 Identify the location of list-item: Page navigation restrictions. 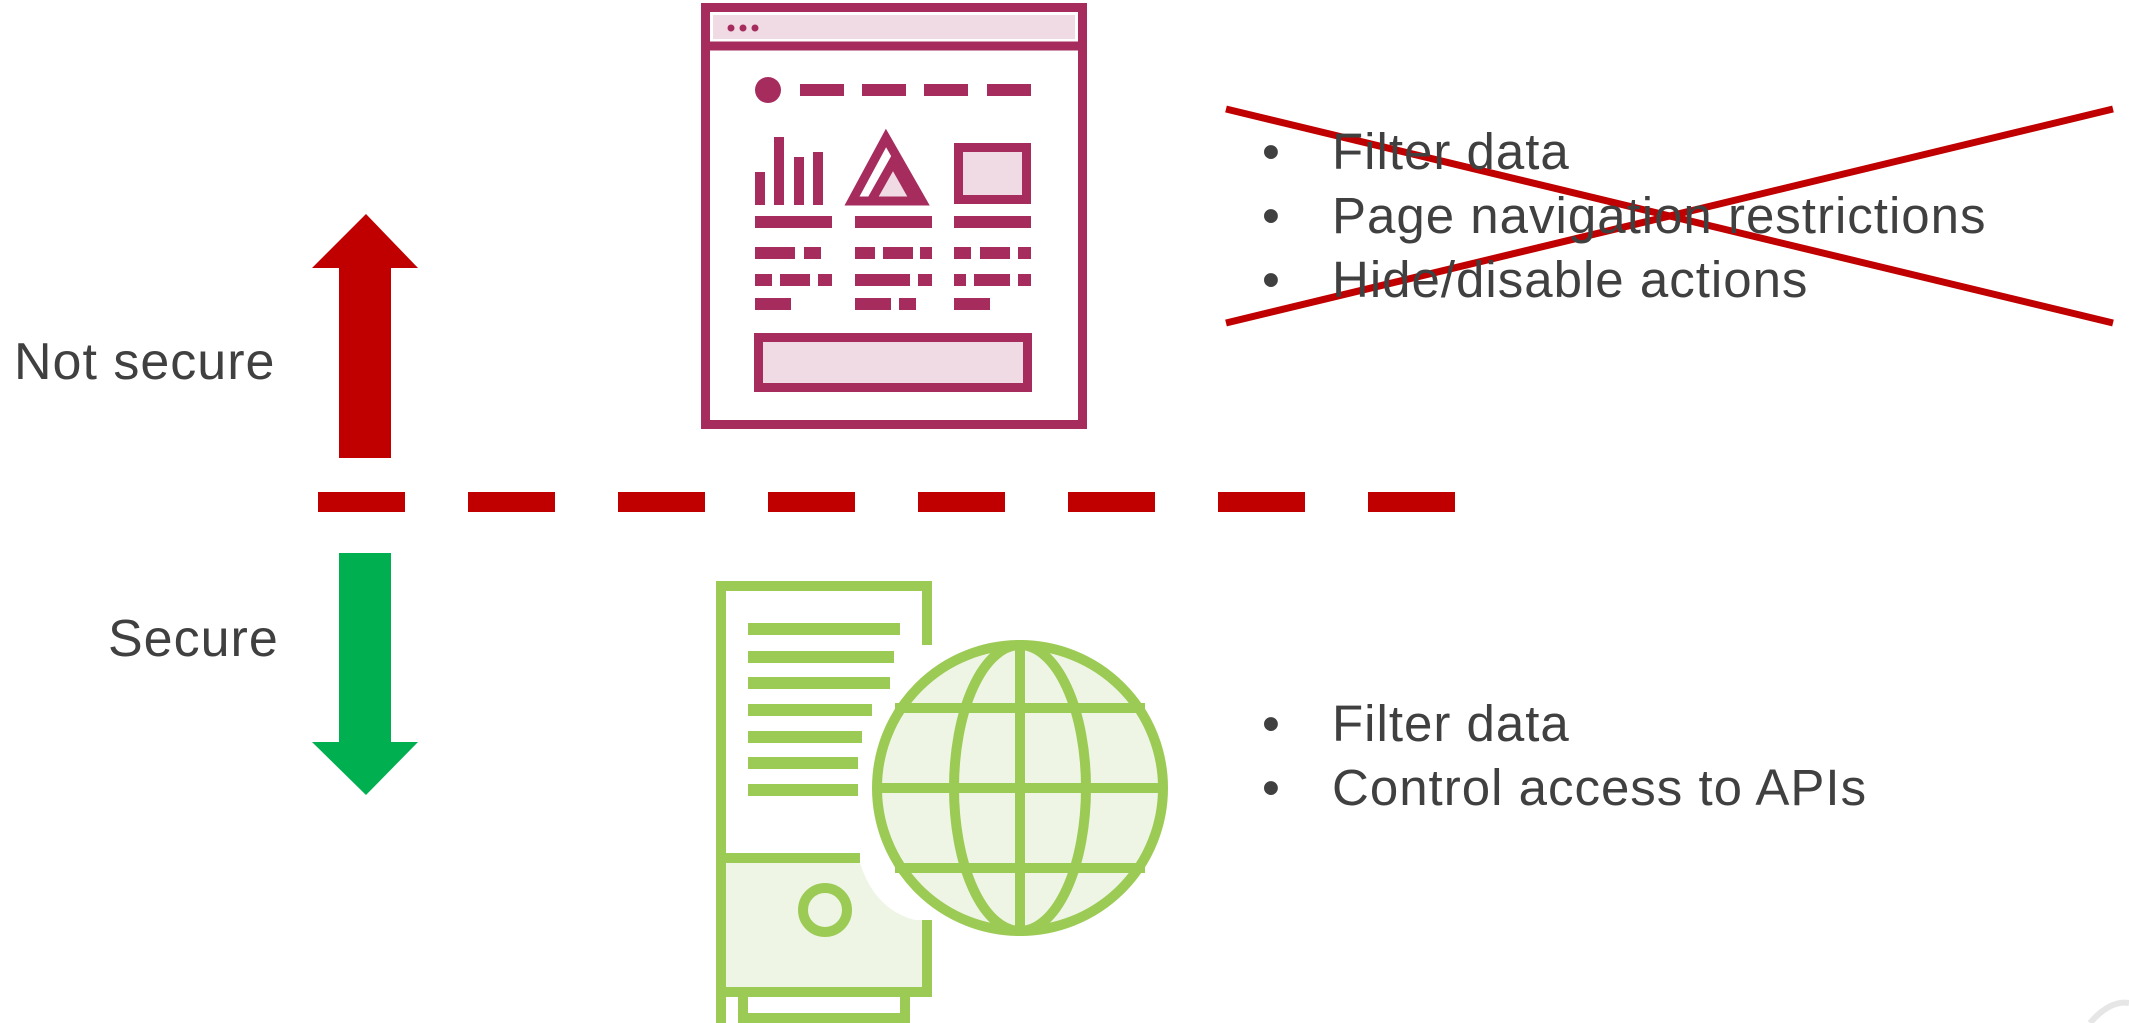
(1624, 216).